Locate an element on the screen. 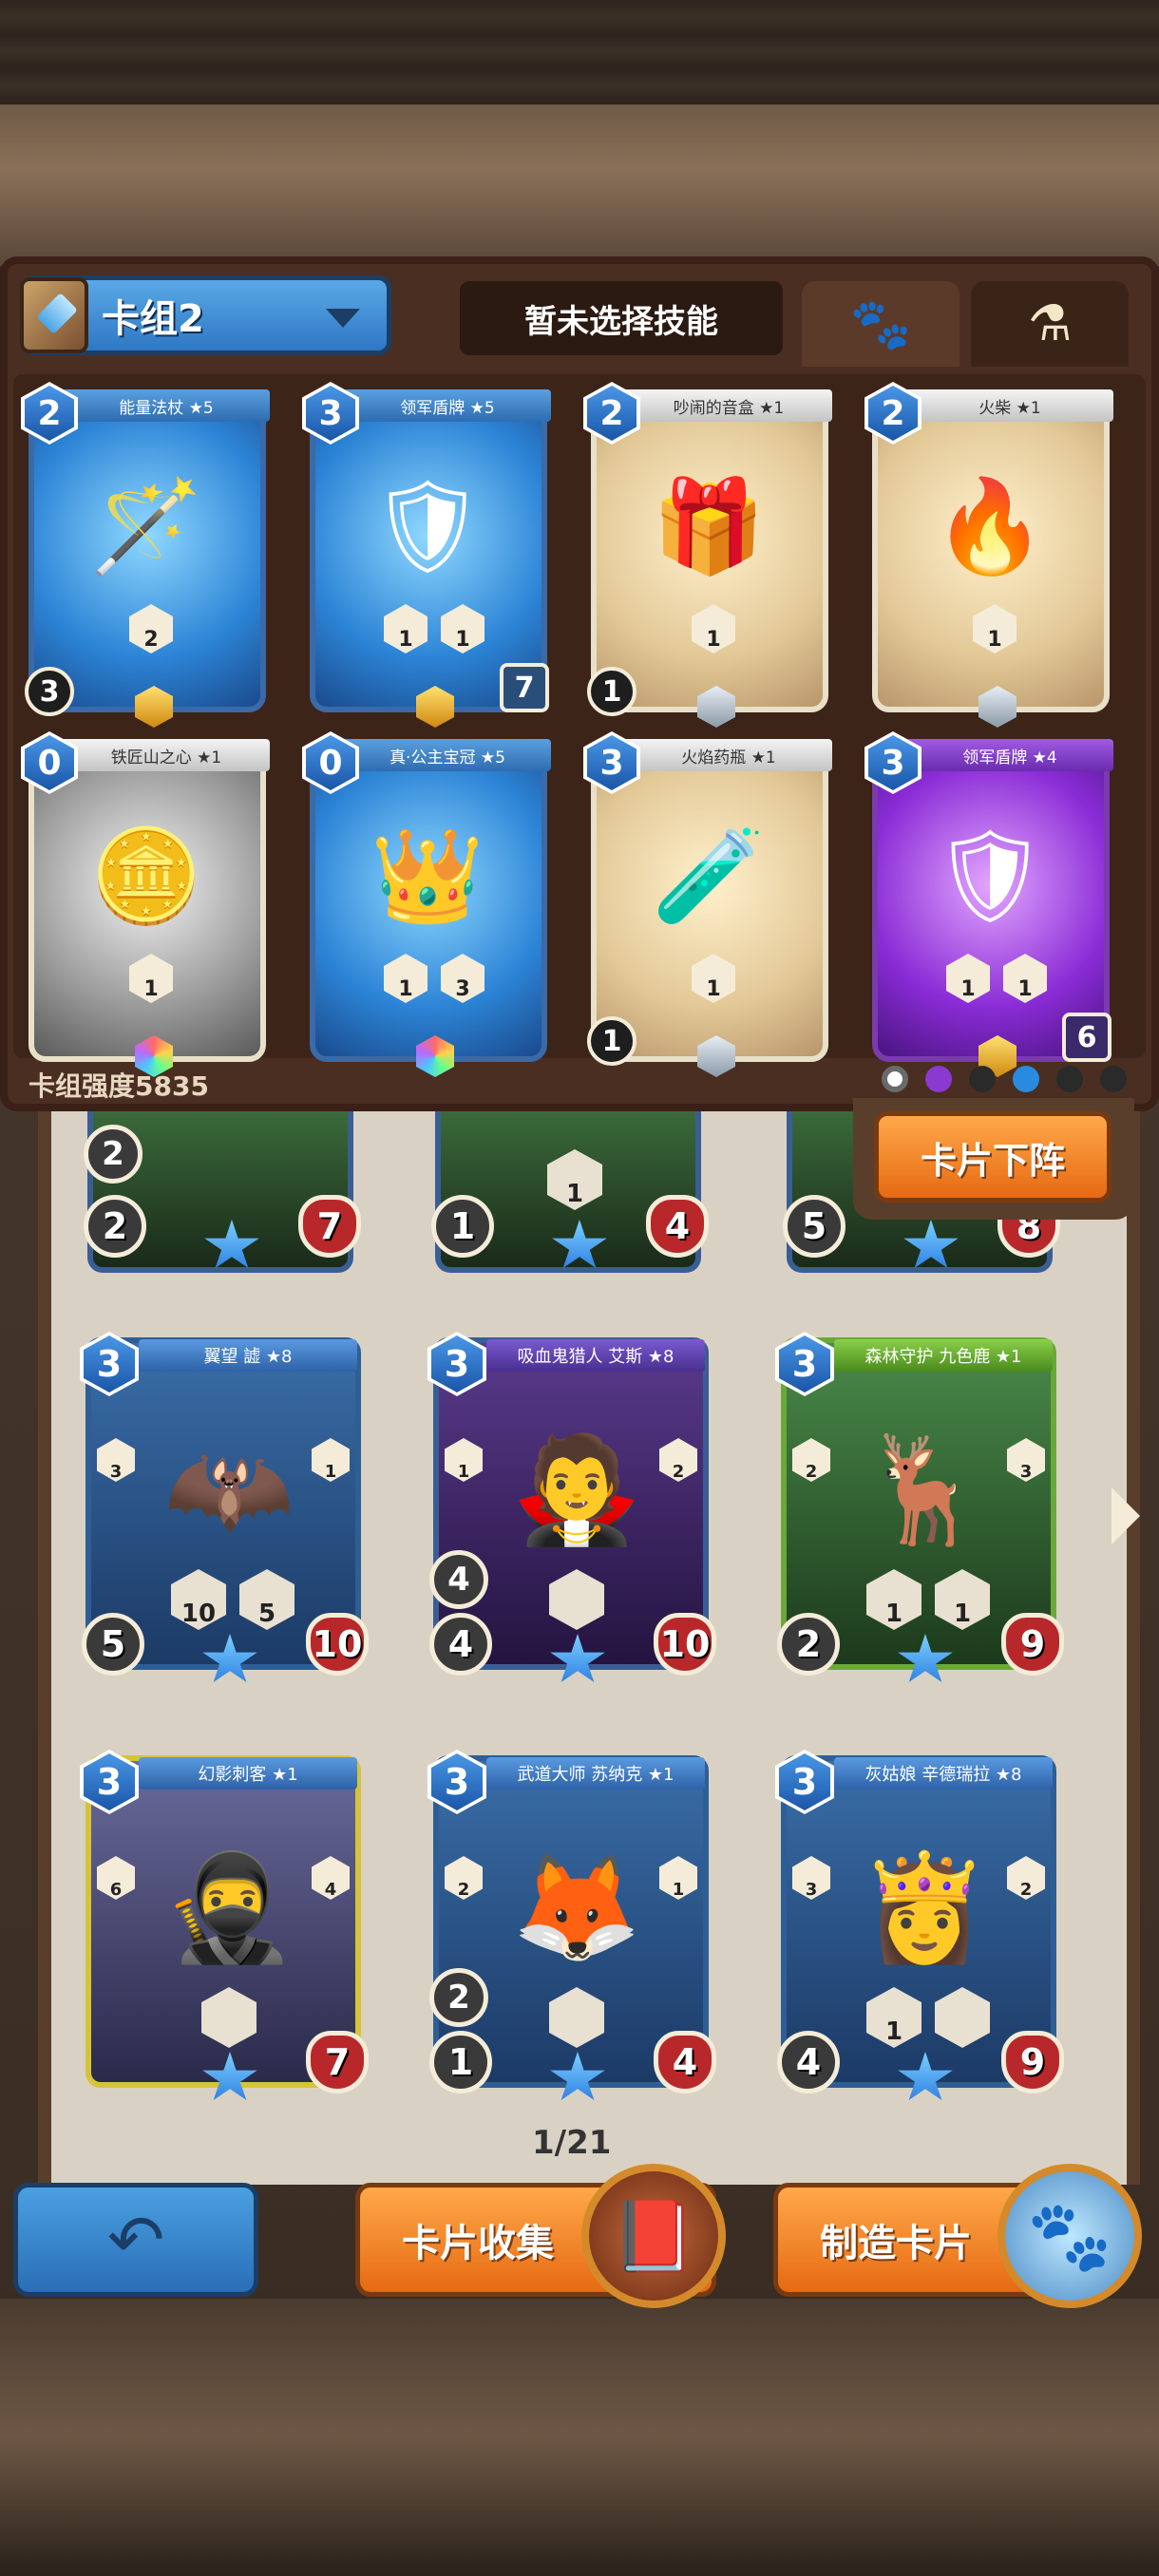 The height and width of the screenshot is (2576, 1159). card-art: 🥷 is located at coordinates (228, 1907).